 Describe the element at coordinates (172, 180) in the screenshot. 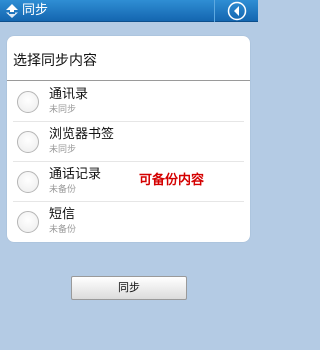

I see `backup-annotation: 可备份内容` at that location.